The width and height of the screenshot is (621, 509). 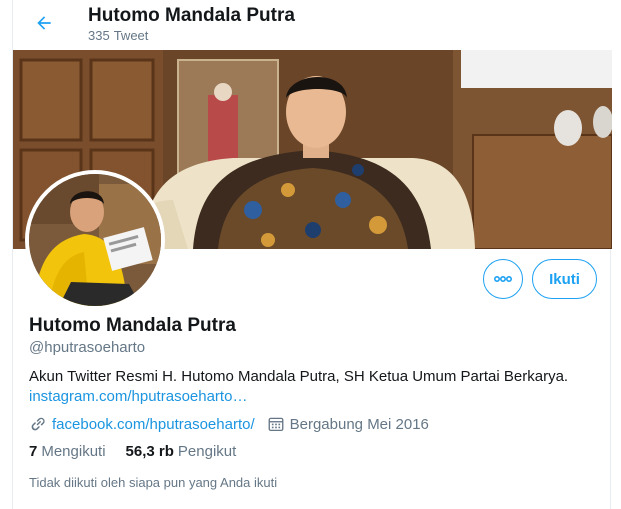 What do you see at coordinates (312, 25) in the screenshot?
I see `profile-header: Hutomo Mandala Putra 335 Tweet` at bounding box center [312, 25].